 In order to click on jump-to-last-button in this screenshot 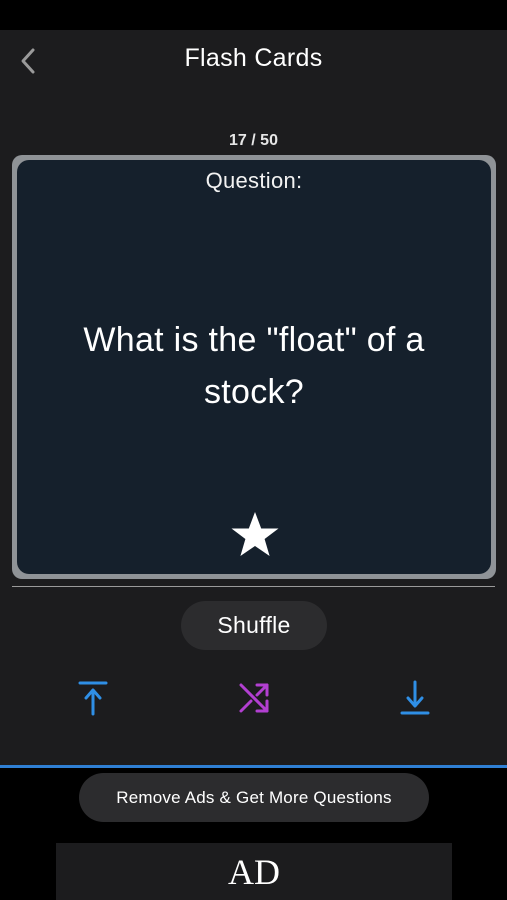, I will do `click(415, 698)`.